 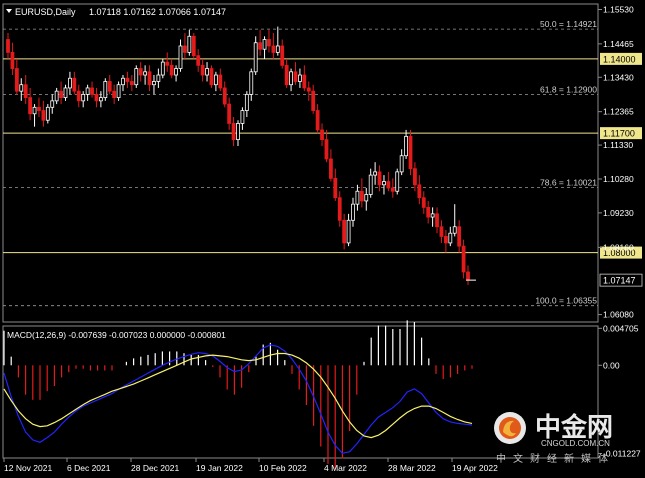 What do you see at coordinates (566, 301) in the screenshot?
I see `fibo-level-label: 100.0 = 1.06355` at bounding box center [566, 301].